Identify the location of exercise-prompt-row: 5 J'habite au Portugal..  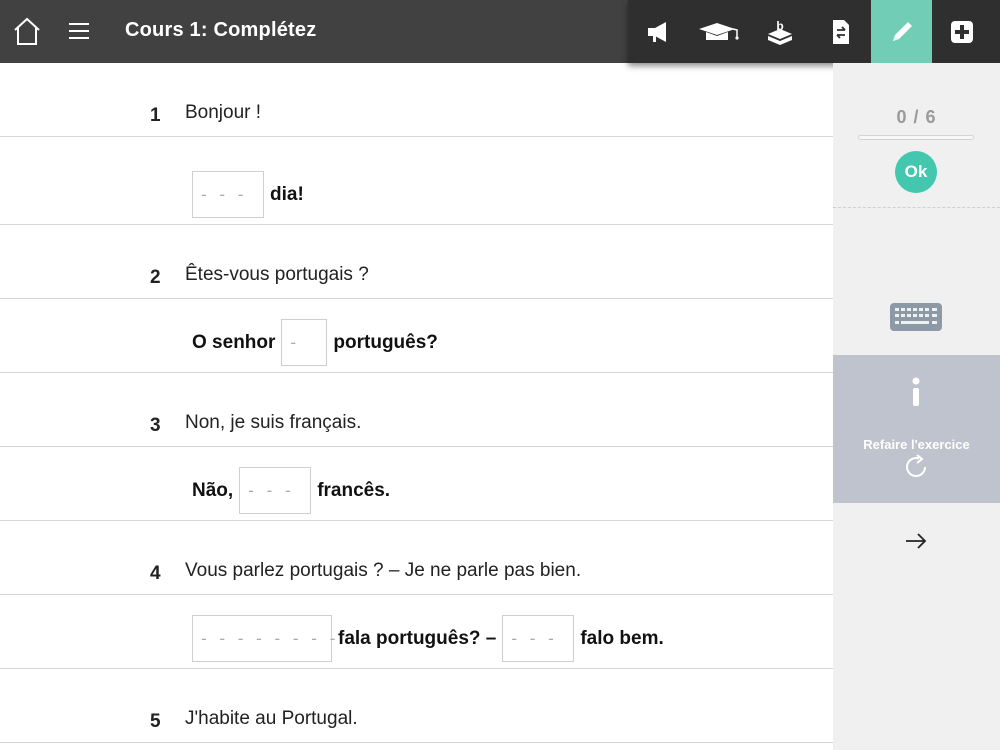
(416, 706).